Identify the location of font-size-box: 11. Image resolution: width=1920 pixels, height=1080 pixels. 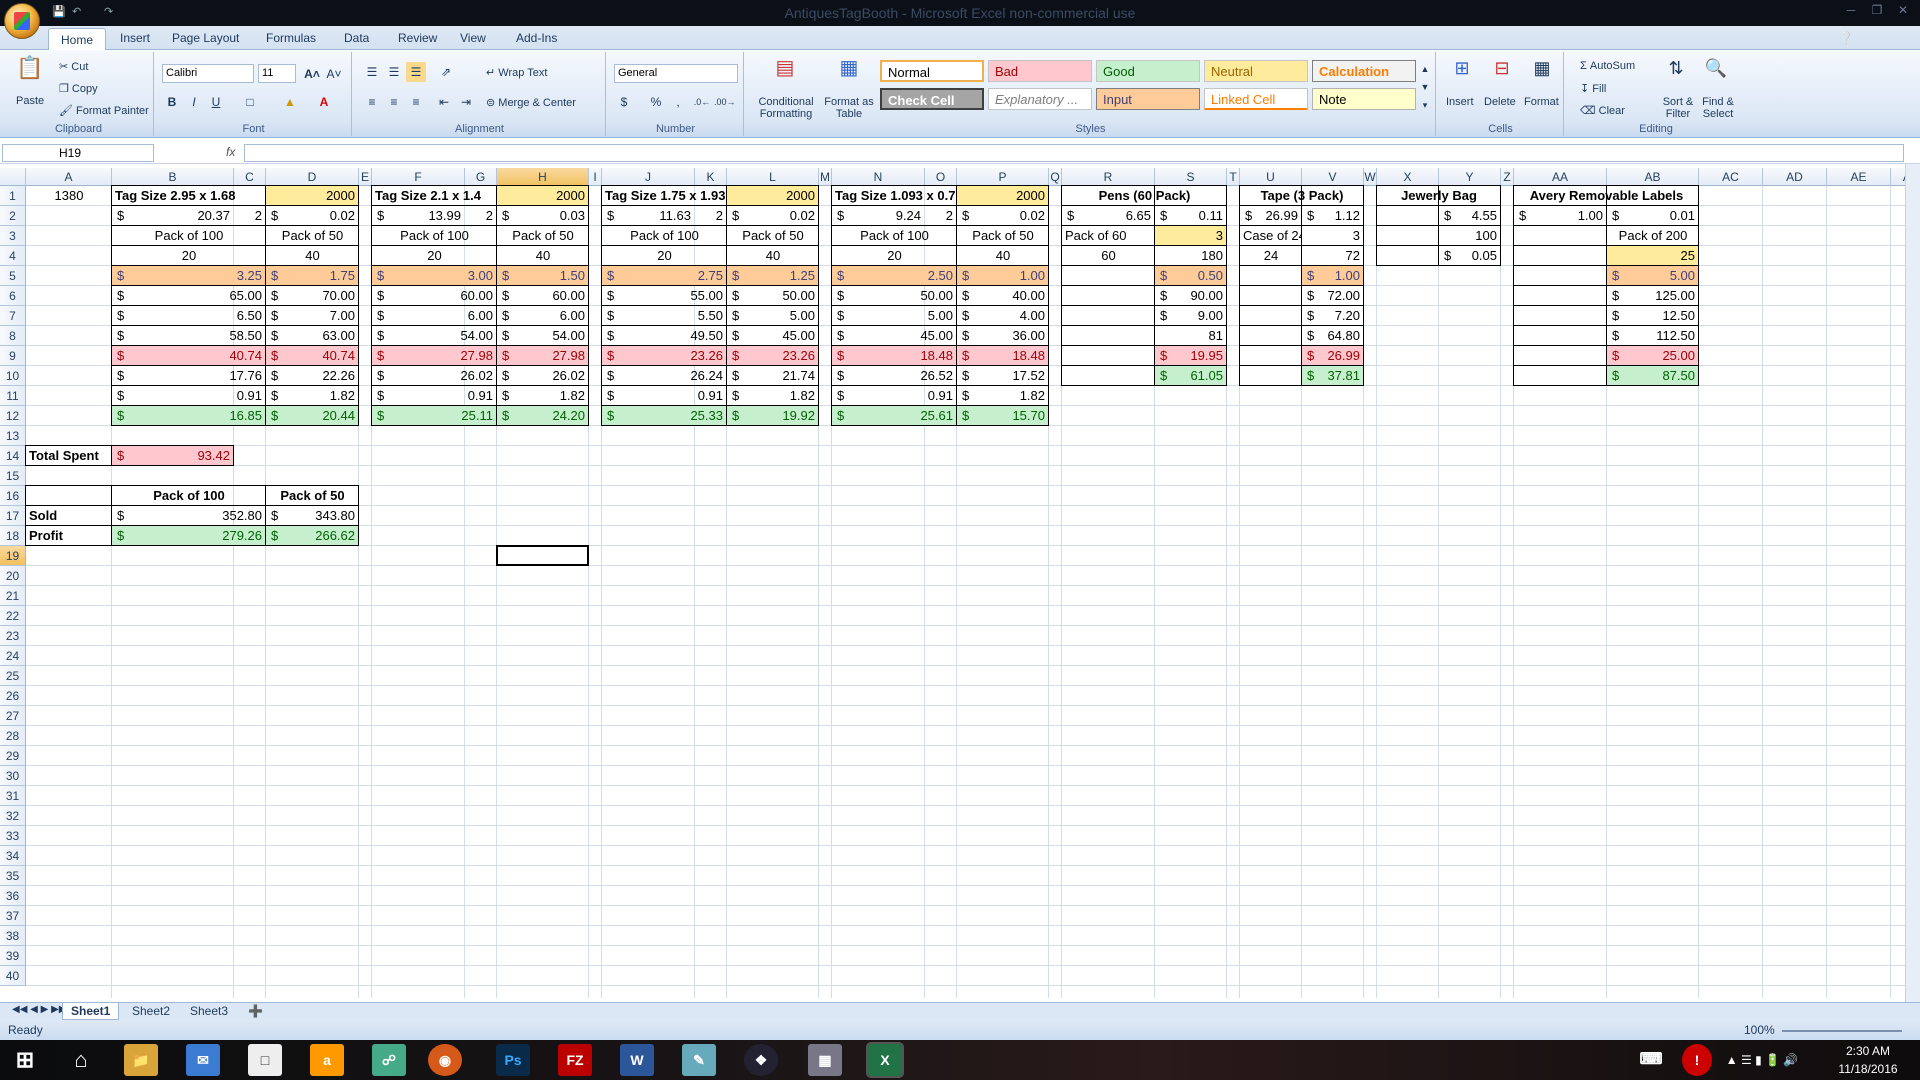
(277, 73).